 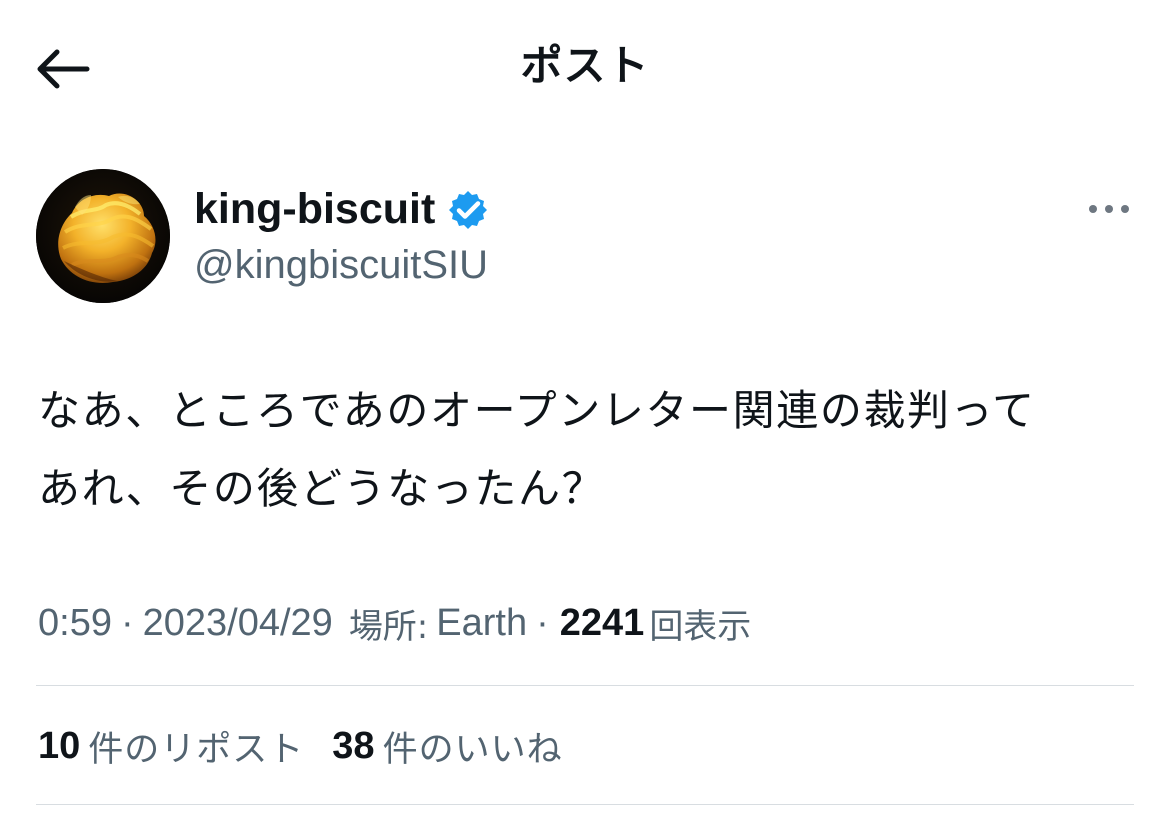 I want to click on more-horizontal-icon, so click(x=1109, y=209).